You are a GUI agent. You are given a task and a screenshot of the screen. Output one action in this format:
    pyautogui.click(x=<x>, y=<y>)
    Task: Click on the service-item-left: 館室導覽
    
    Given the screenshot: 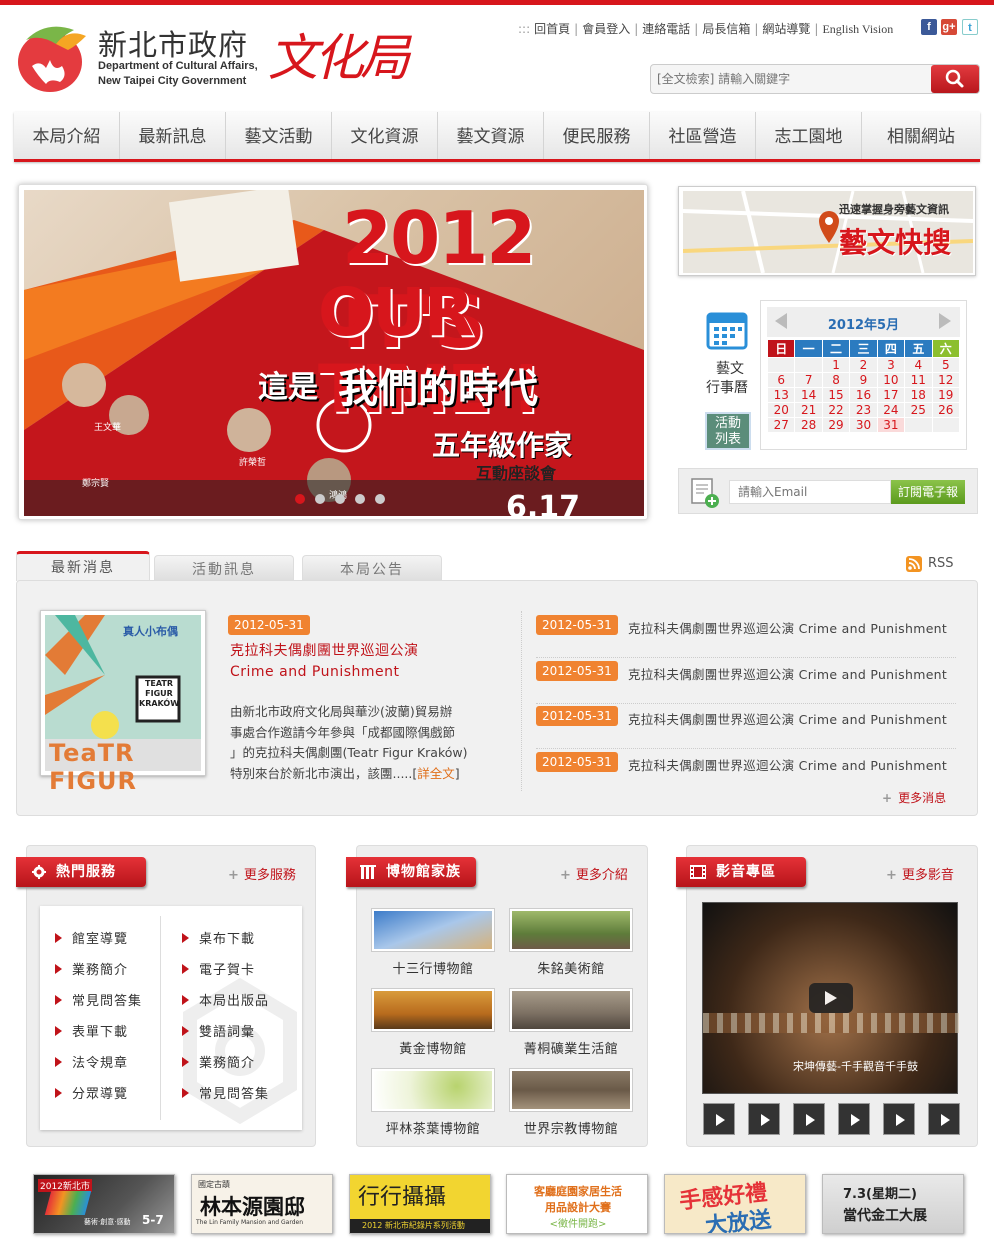 What is the action you would take?
    pyautogui.click(x=91, y=937)
    